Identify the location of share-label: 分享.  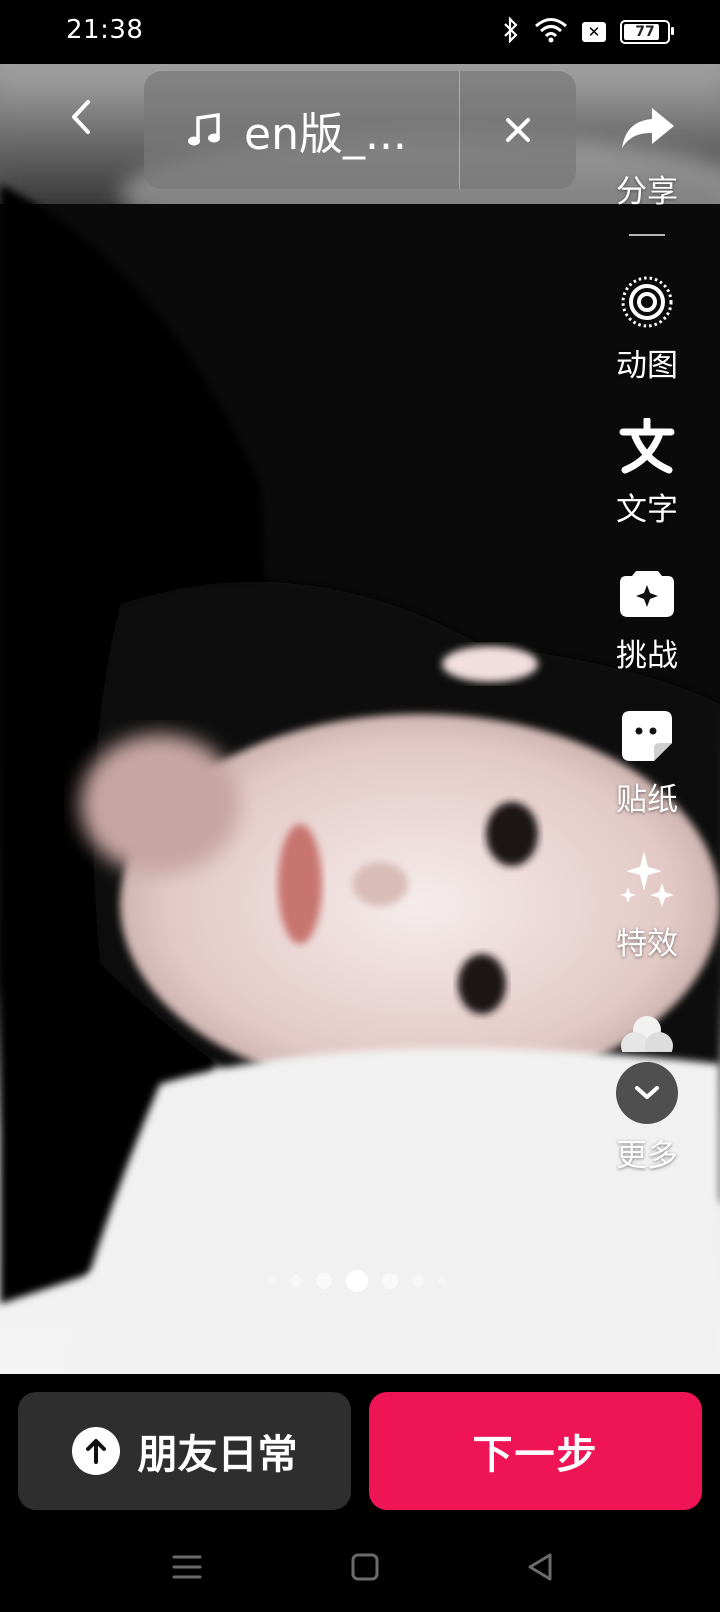
(647, 192).